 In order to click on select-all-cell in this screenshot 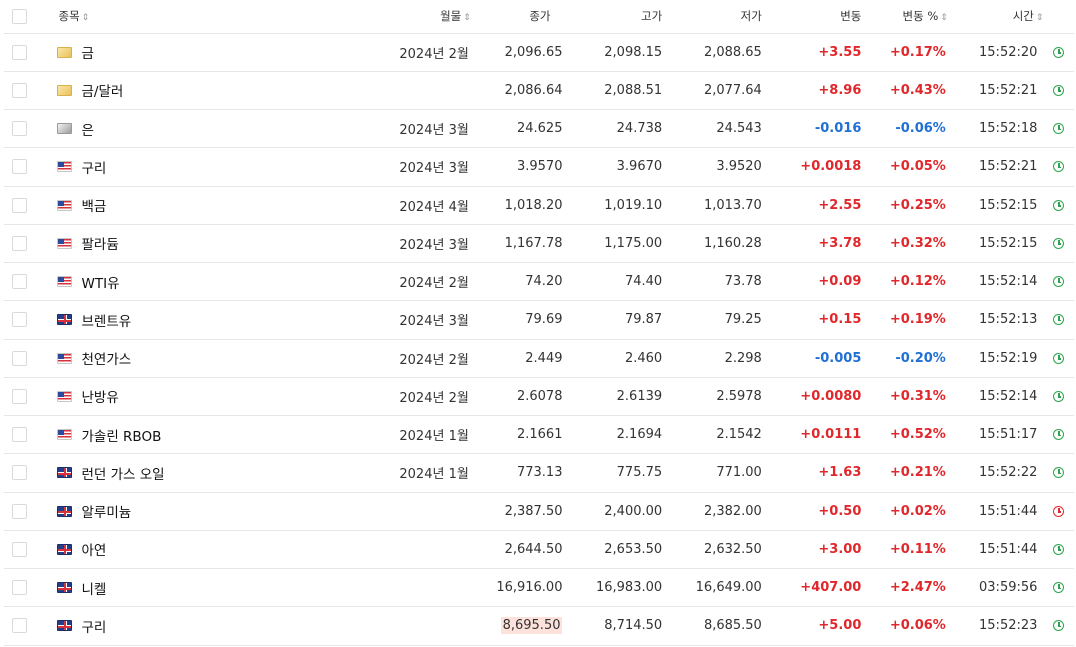, I will do `click(19, 16)`.